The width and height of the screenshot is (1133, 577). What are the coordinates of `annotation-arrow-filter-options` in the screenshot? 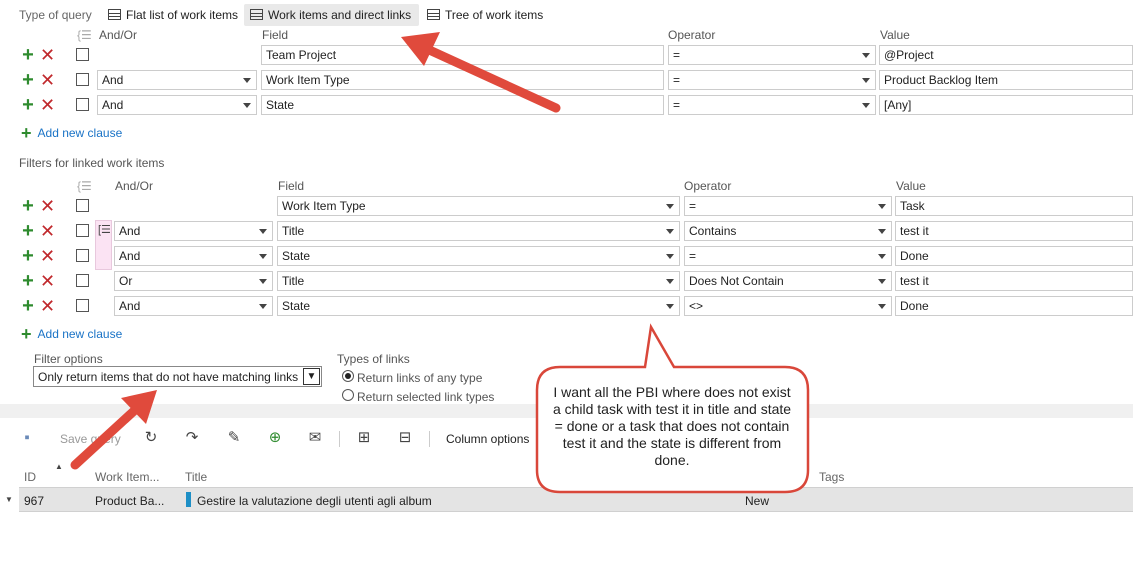 It's located at (113, 430).